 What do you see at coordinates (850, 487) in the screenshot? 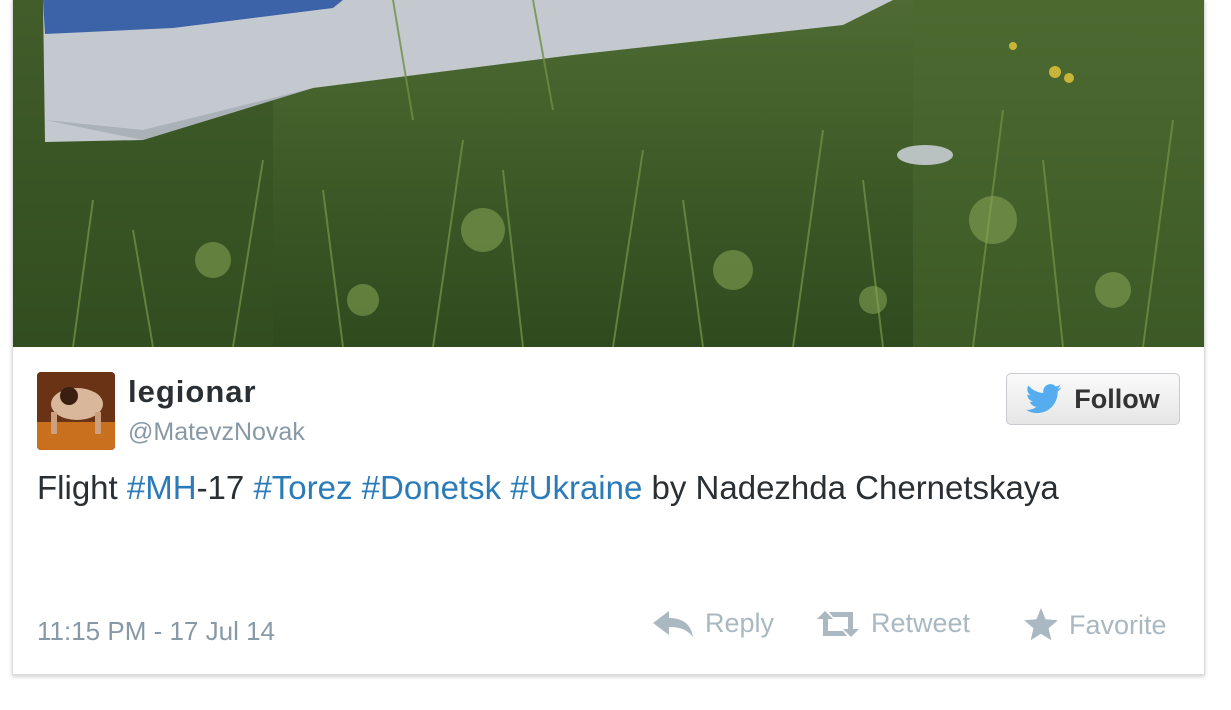
I see `text-rest: by Nadezhda Chernetskaya` at bounding box center [850, 487].